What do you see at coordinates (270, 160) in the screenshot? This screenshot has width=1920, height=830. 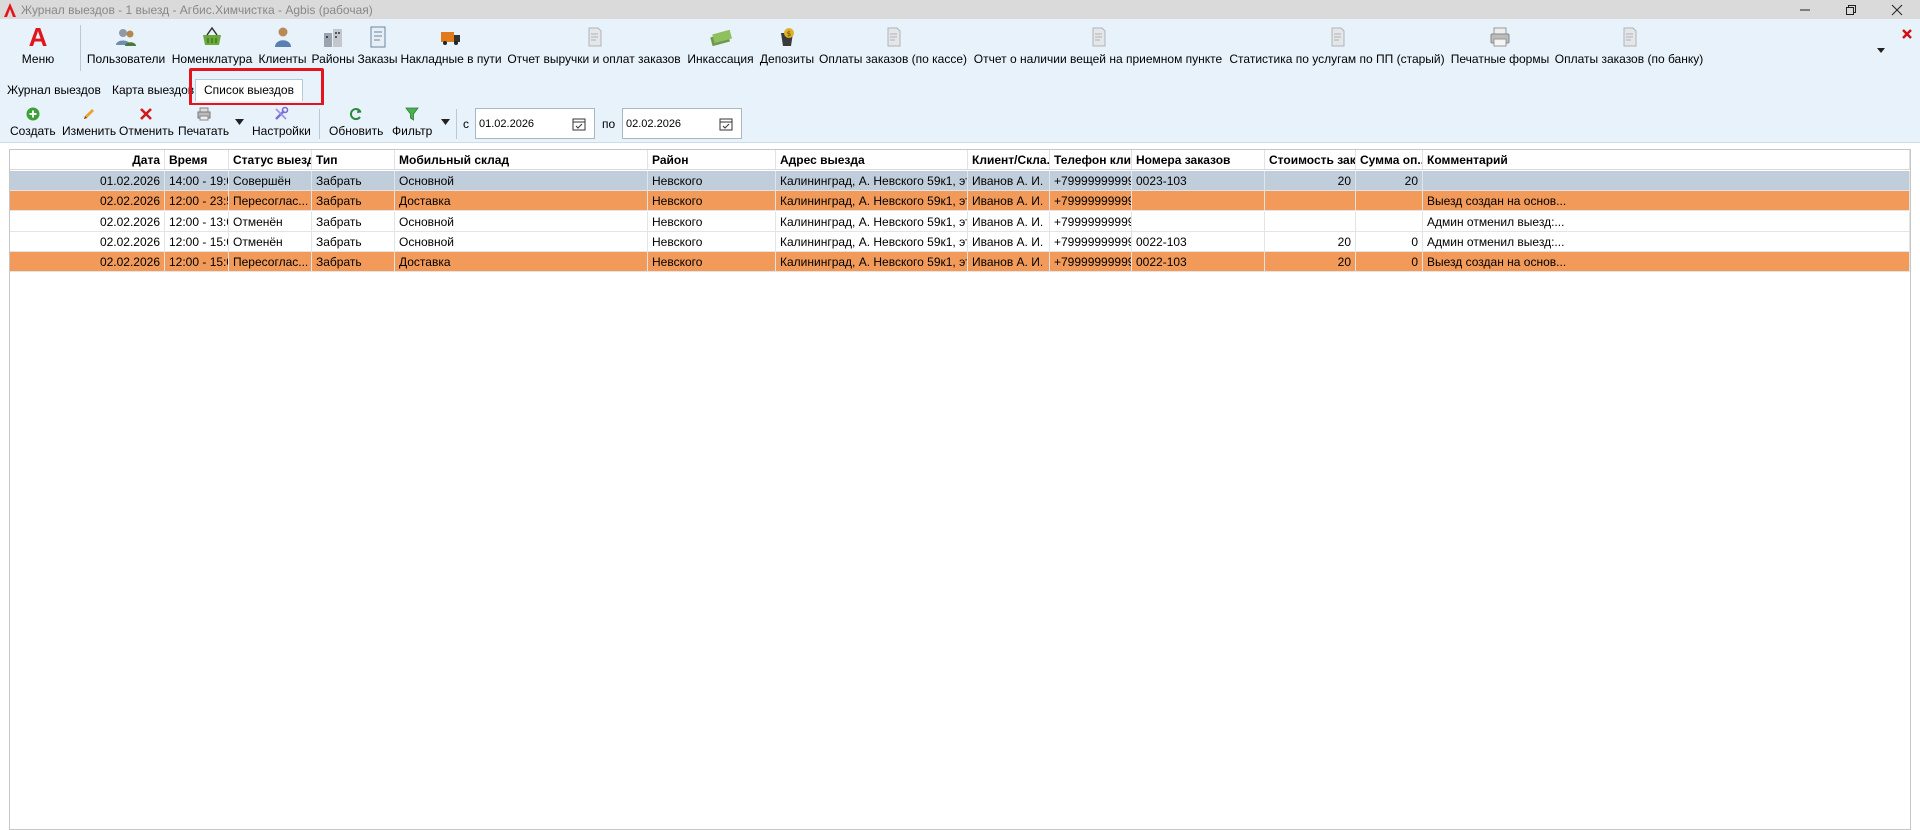 I see `column-header-status: Статус выезда` at bounding box center [270, 160].